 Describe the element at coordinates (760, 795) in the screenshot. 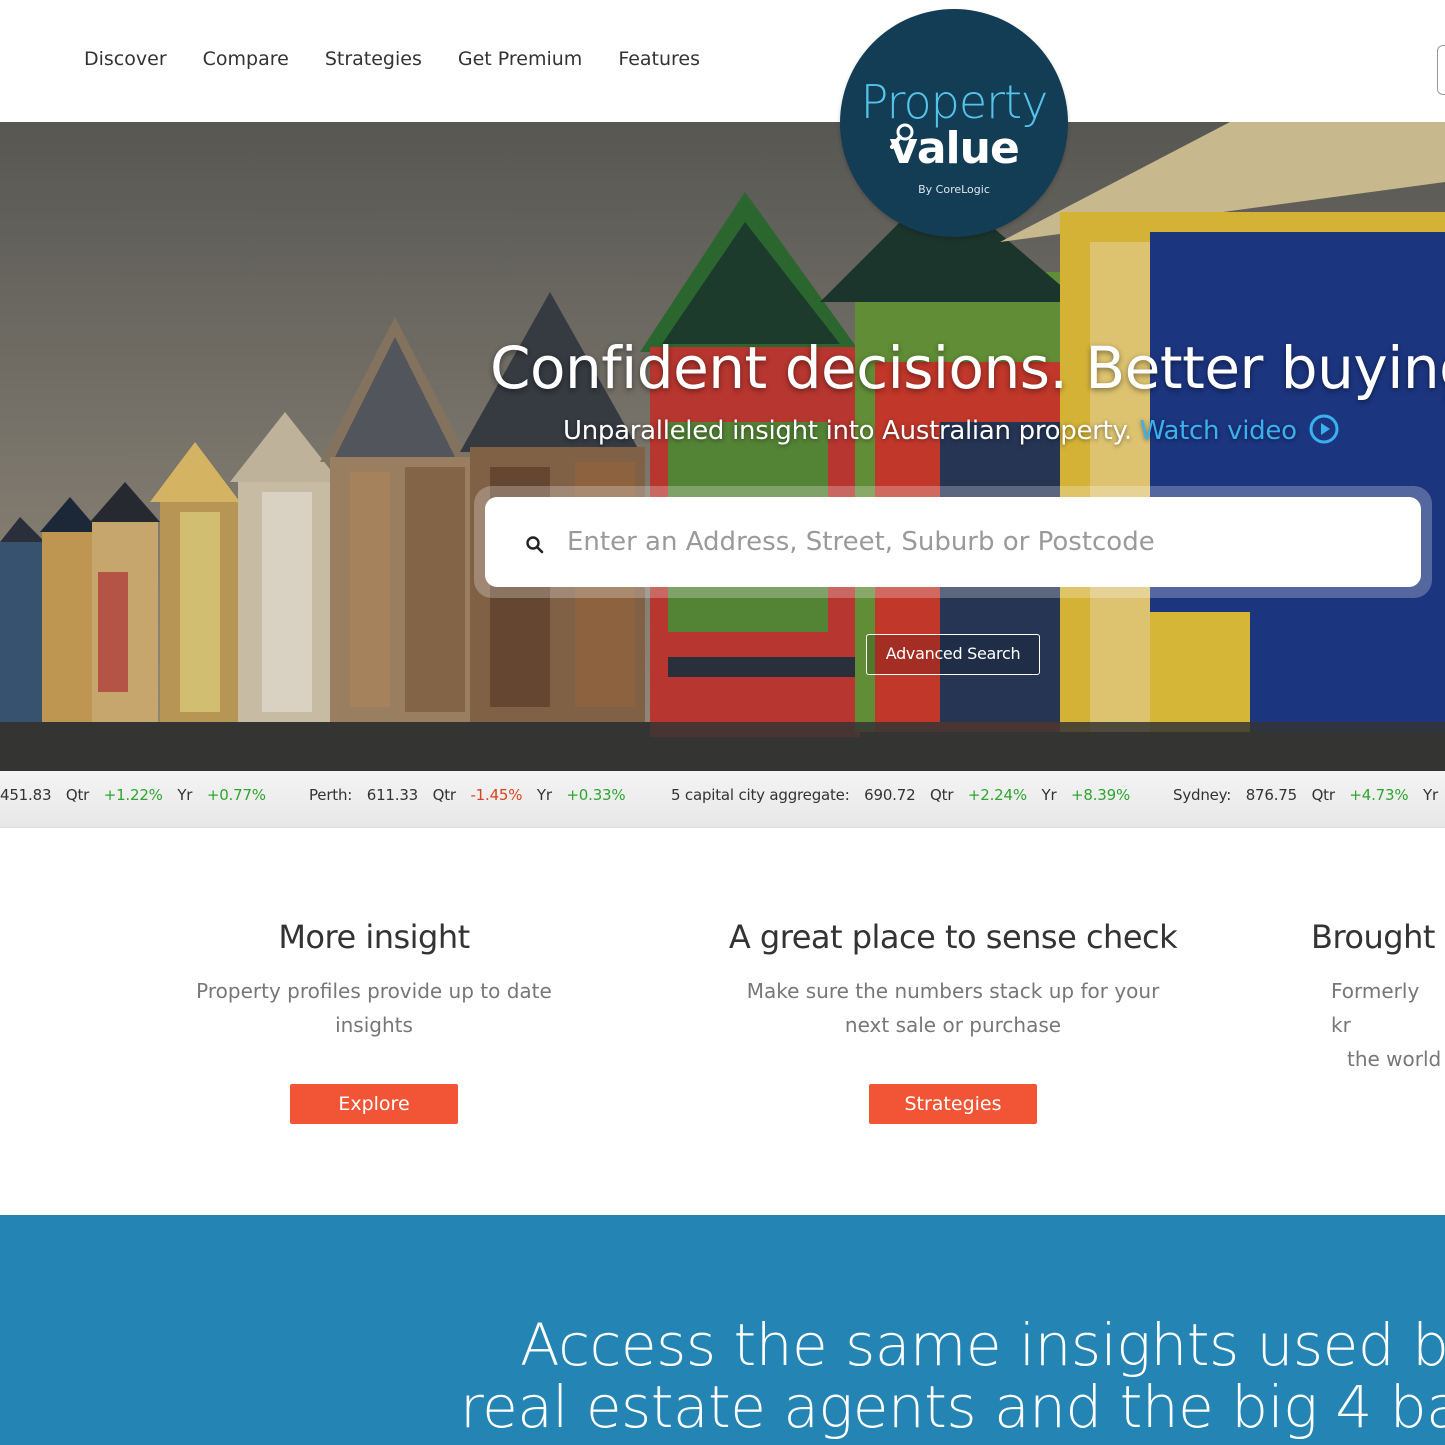

I see `ticker-city: 5 capital city aggregate:` at that location.